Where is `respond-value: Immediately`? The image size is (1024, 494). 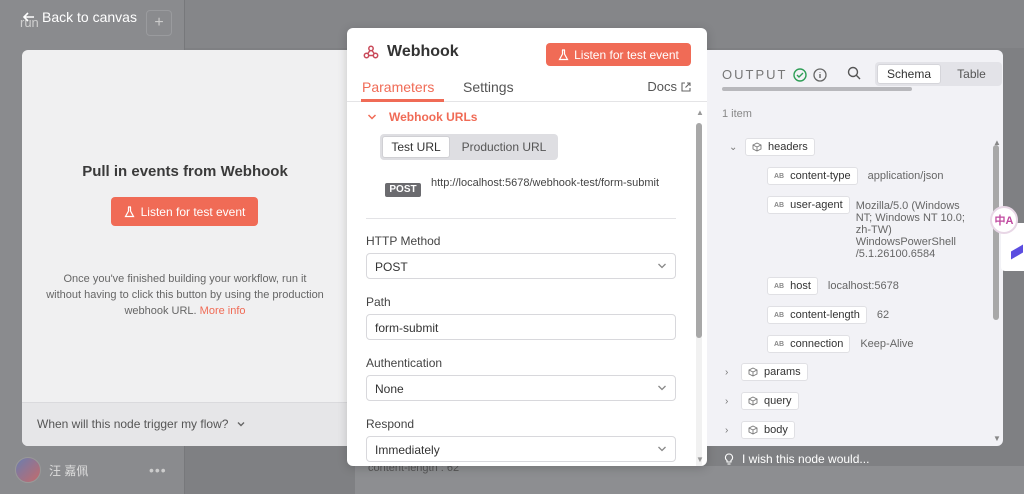 respond-value: Immediately is located at coordinates (407, 450).